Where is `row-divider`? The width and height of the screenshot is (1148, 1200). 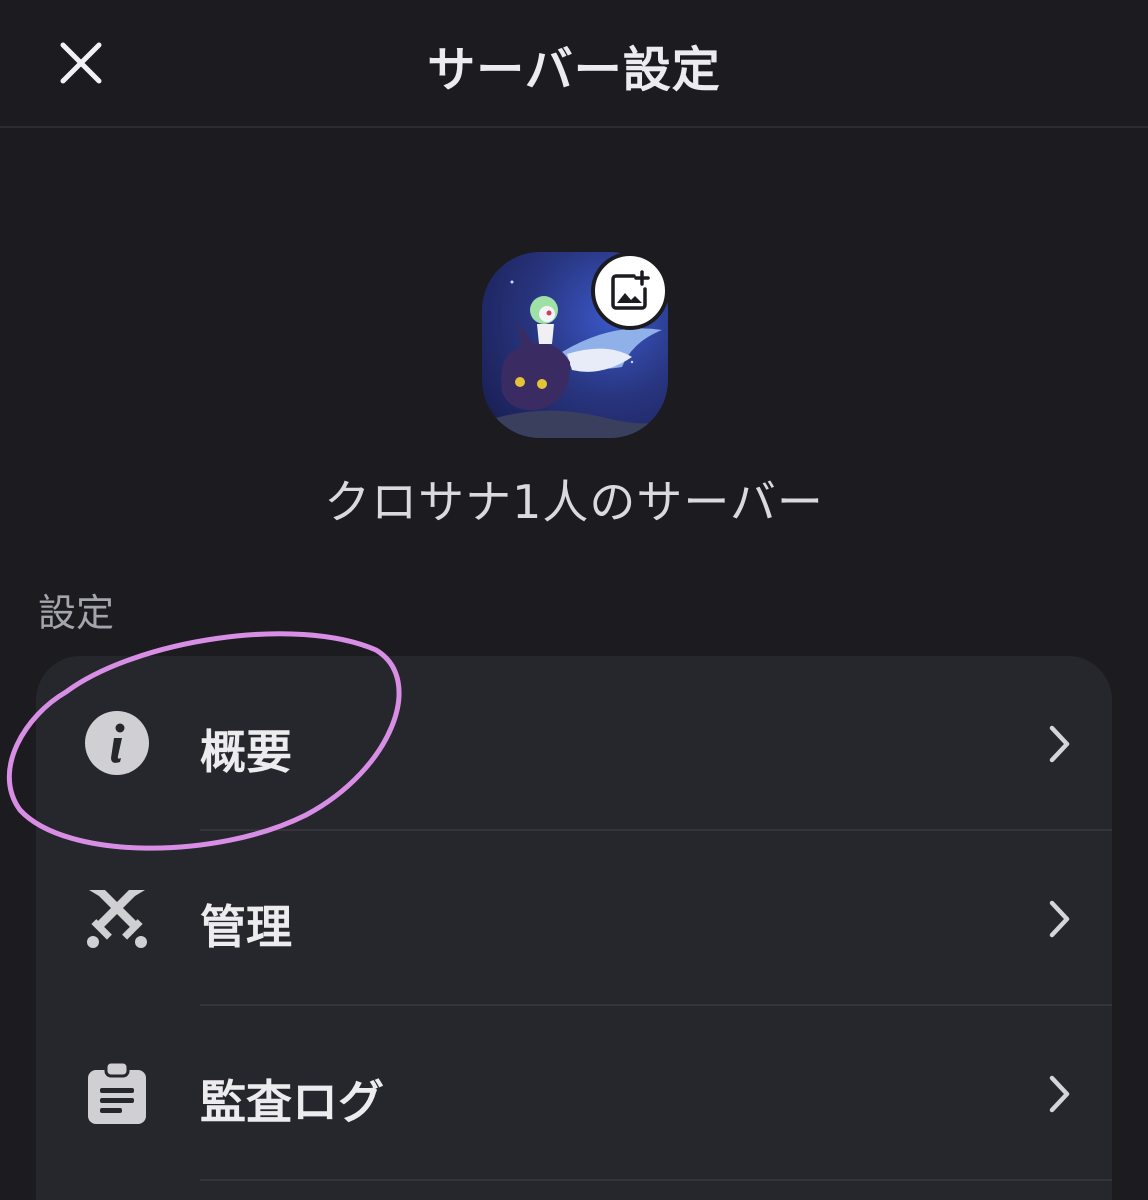
row-divider is located at coordinates (656, 1180).